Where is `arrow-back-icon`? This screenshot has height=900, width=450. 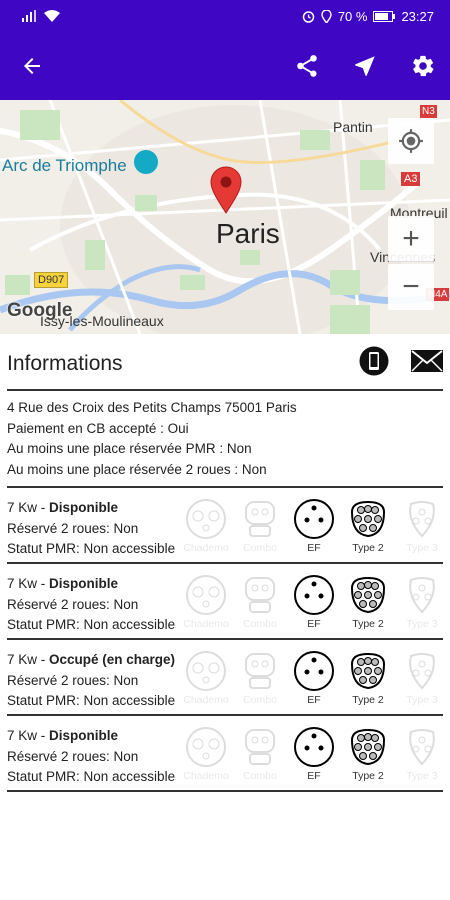
arrow-back-icon is located at coordinates (32, 66).